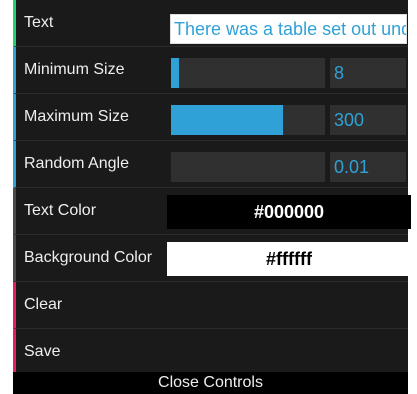 This screenshot has width=417, height=394. Describe the element at coordinates (227, 120) in the screenshot. I see `max-size-slider-fill` at that location.